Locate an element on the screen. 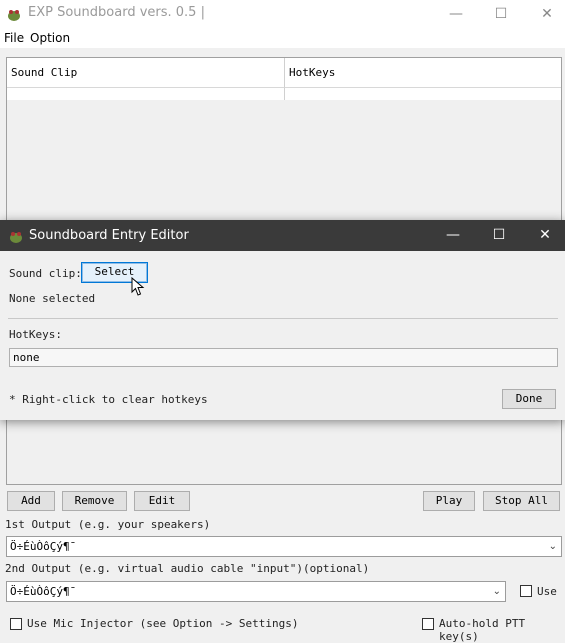 The height and width of the screenshot is (643, 565). dialog-title-bar: Soundboard Entry Editor — ☐ ✕ is located at coordinates (282, 235).